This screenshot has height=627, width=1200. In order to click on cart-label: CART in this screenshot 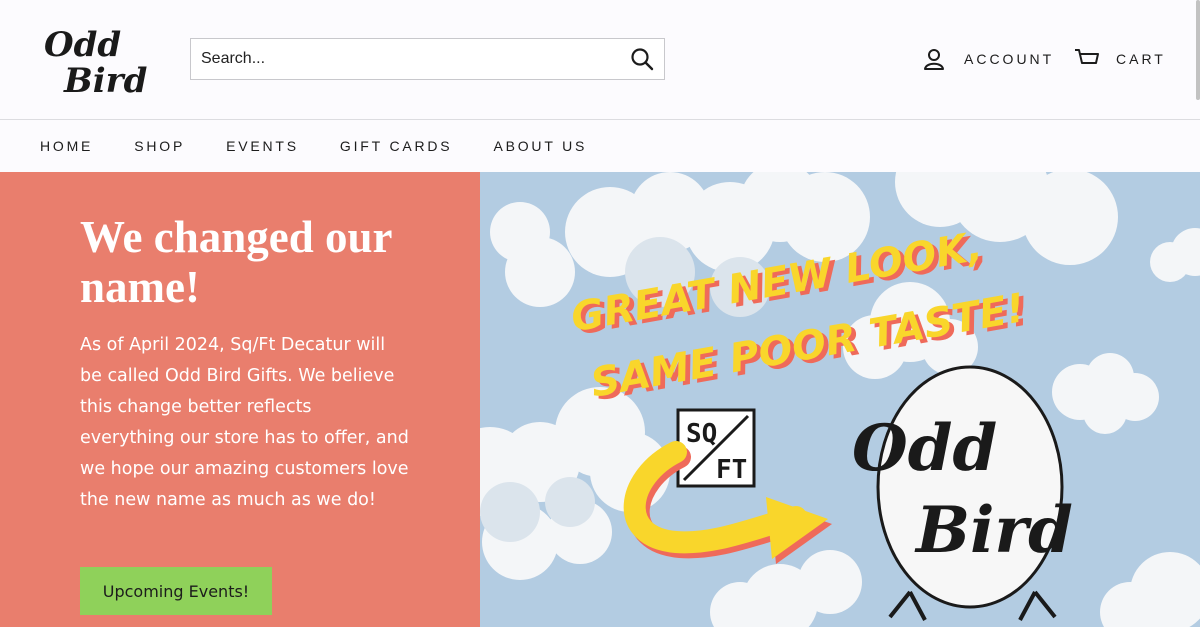, I will do `click(1141, 59)`.